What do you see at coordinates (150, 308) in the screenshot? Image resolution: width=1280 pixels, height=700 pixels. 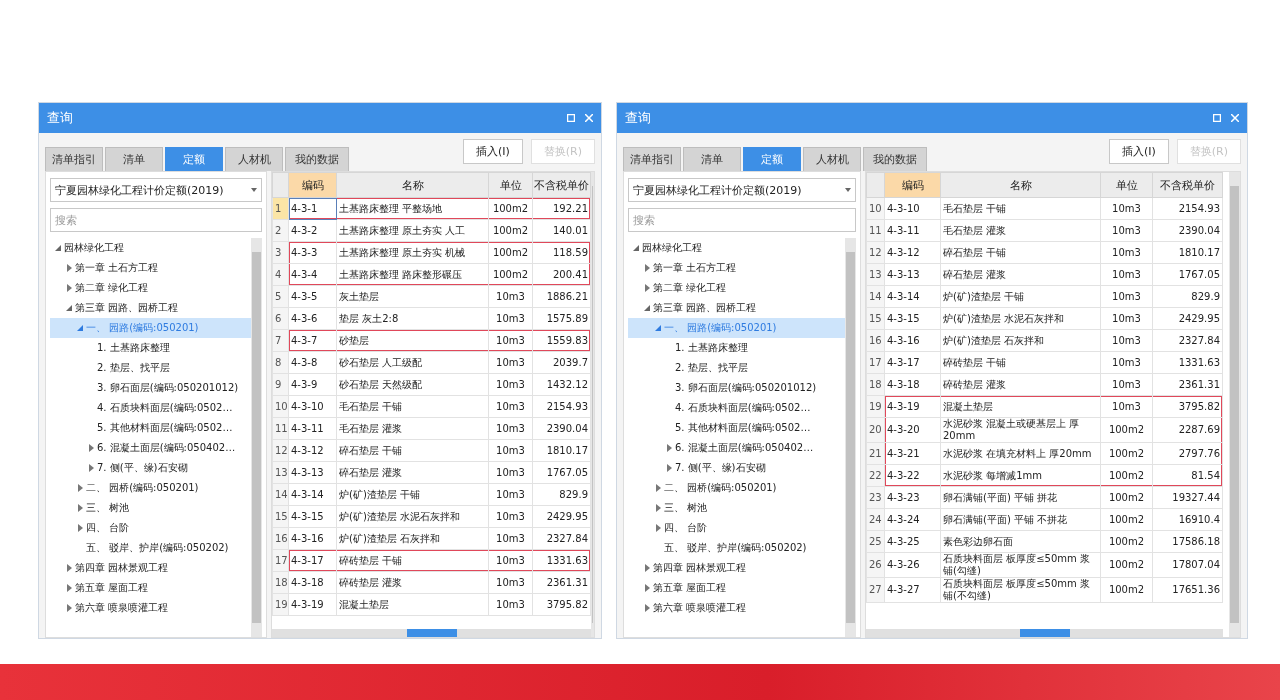 I see `tree-item: 第三章 园路、园桥工程` at bounding box center [150, 308].